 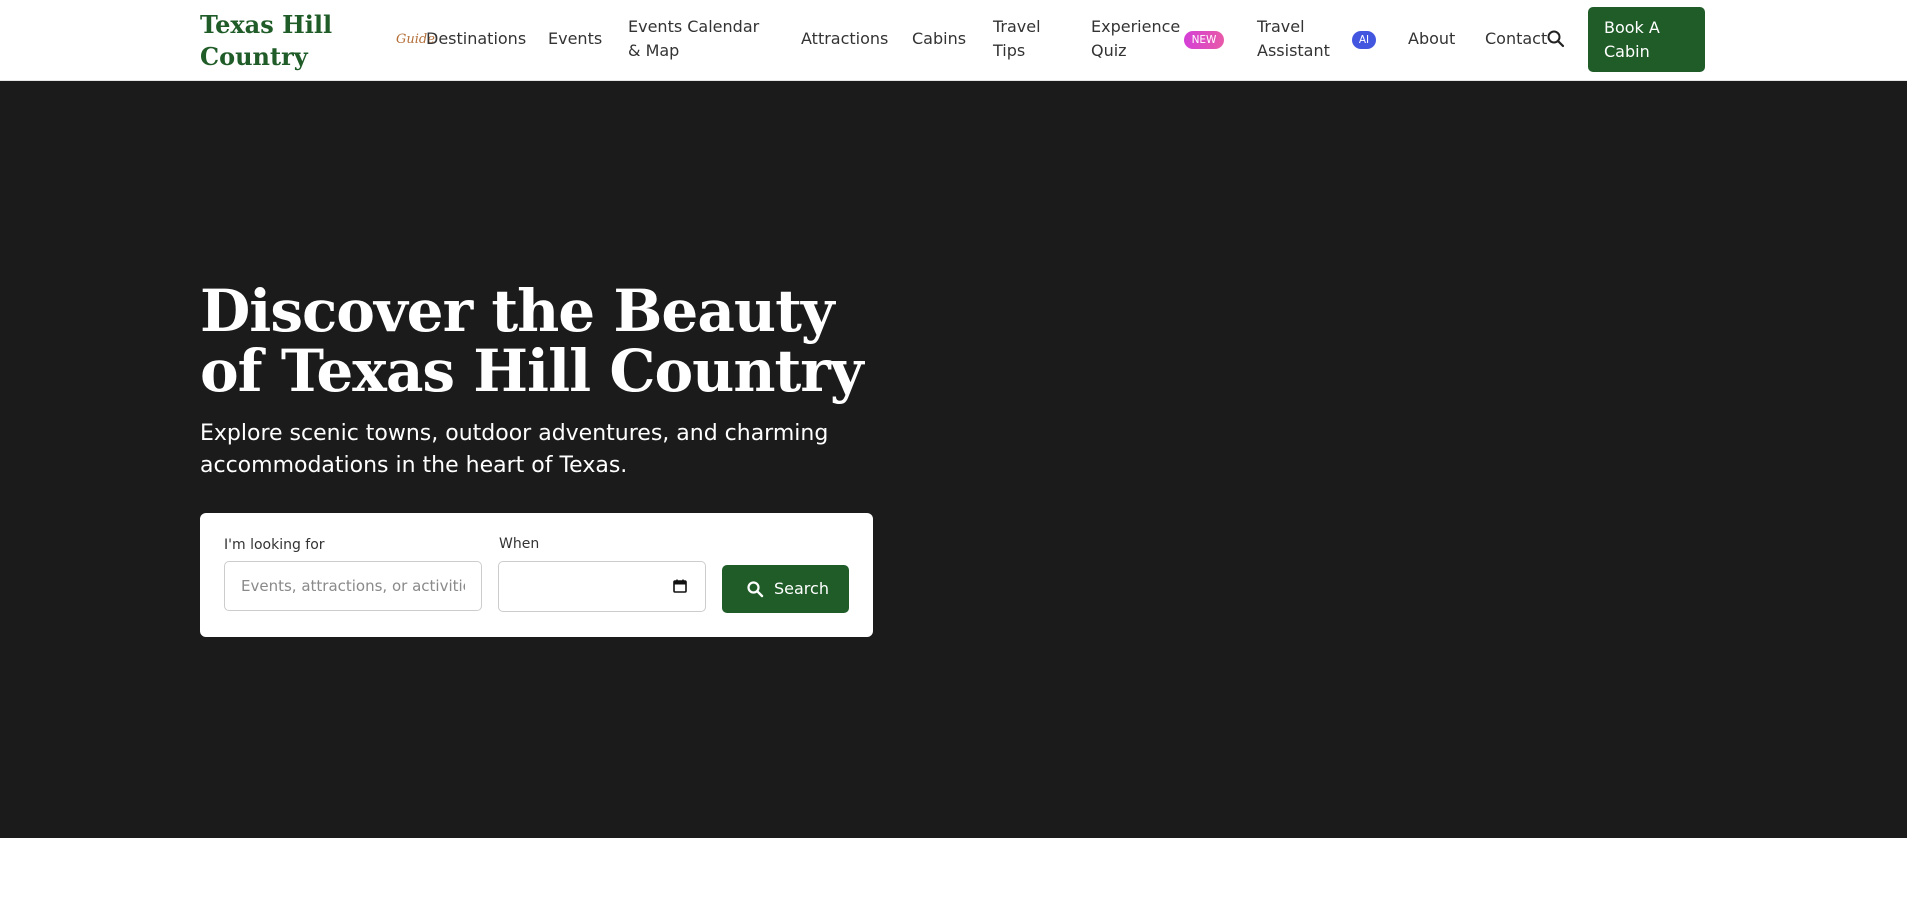 I want to click on nav-events: Events, so click(x=575, y=39).